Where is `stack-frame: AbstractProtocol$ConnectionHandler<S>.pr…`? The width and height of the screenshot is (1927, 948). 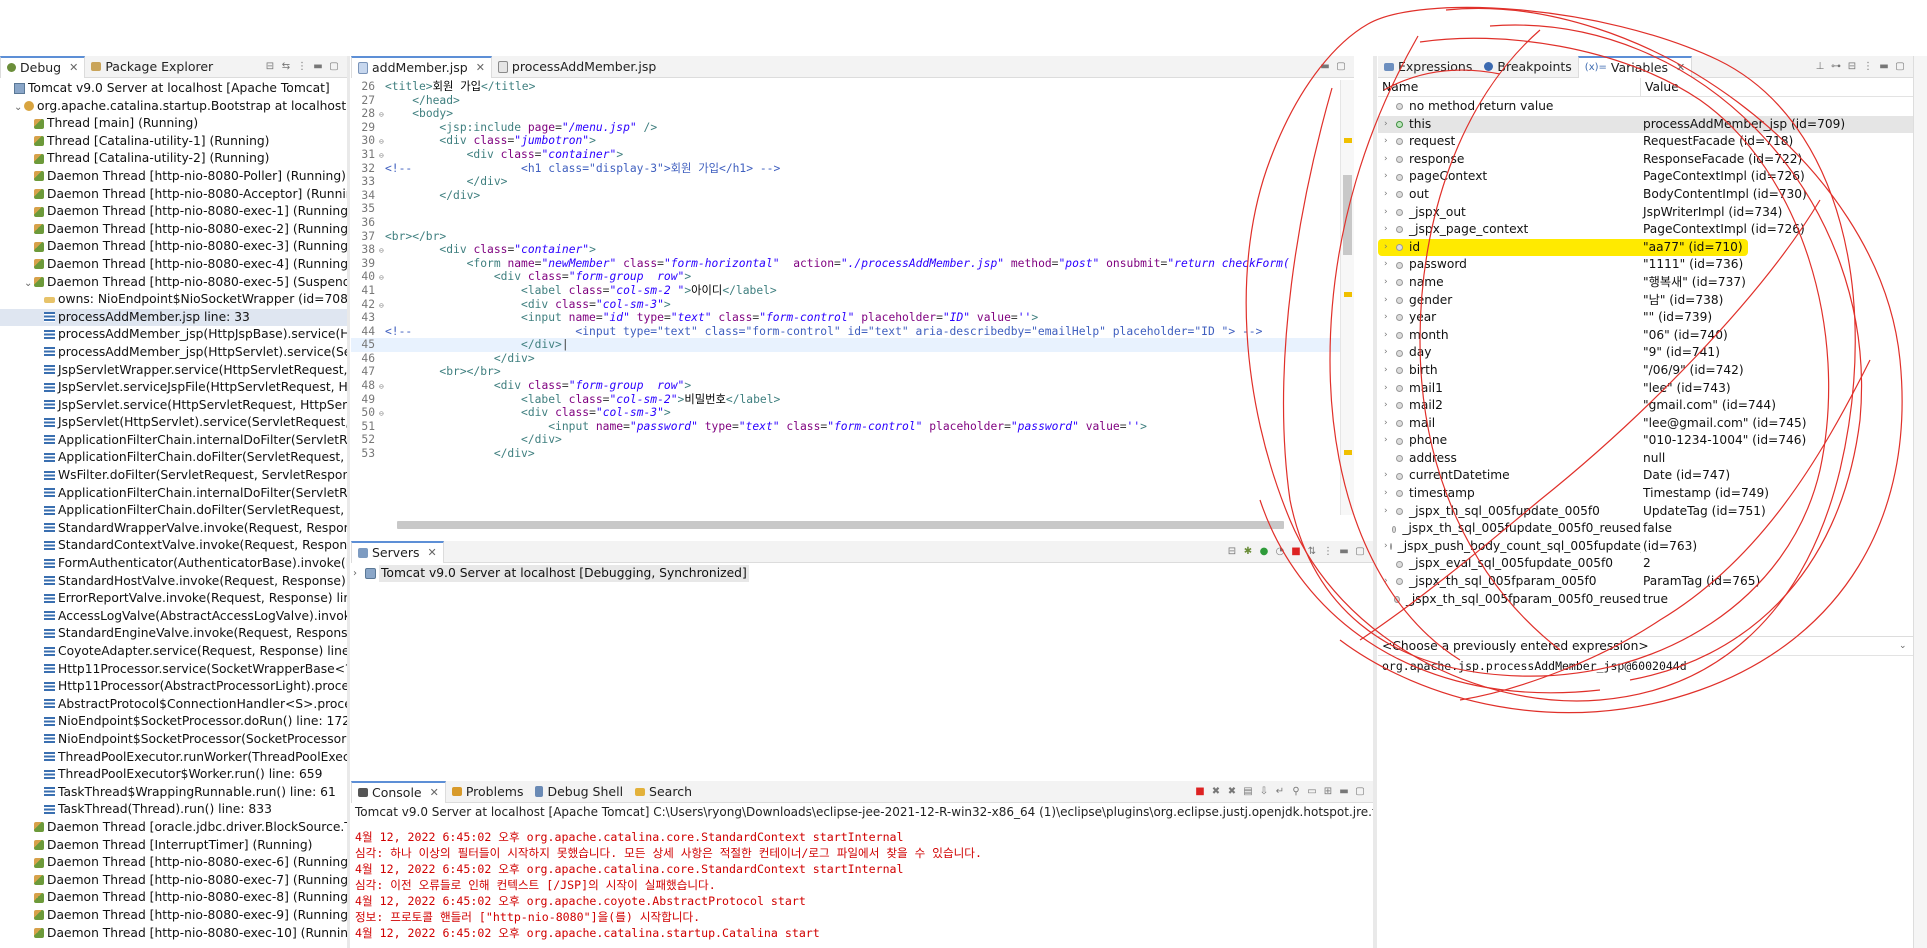 stack-frame: AbstractProtocol$ConnectionHandler<S>.pr… is located at coordinates (173, 705).